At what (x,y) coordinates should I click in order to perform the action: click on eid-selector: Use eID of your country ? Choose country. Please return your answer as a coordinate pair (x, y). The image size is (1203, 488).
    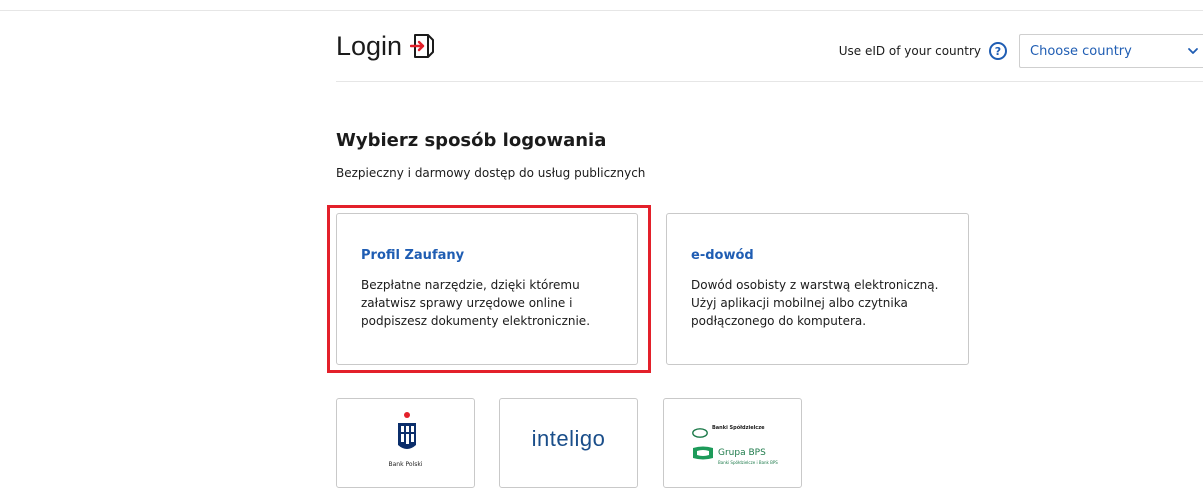
    Looking at the image, I should click on (1021, 51).